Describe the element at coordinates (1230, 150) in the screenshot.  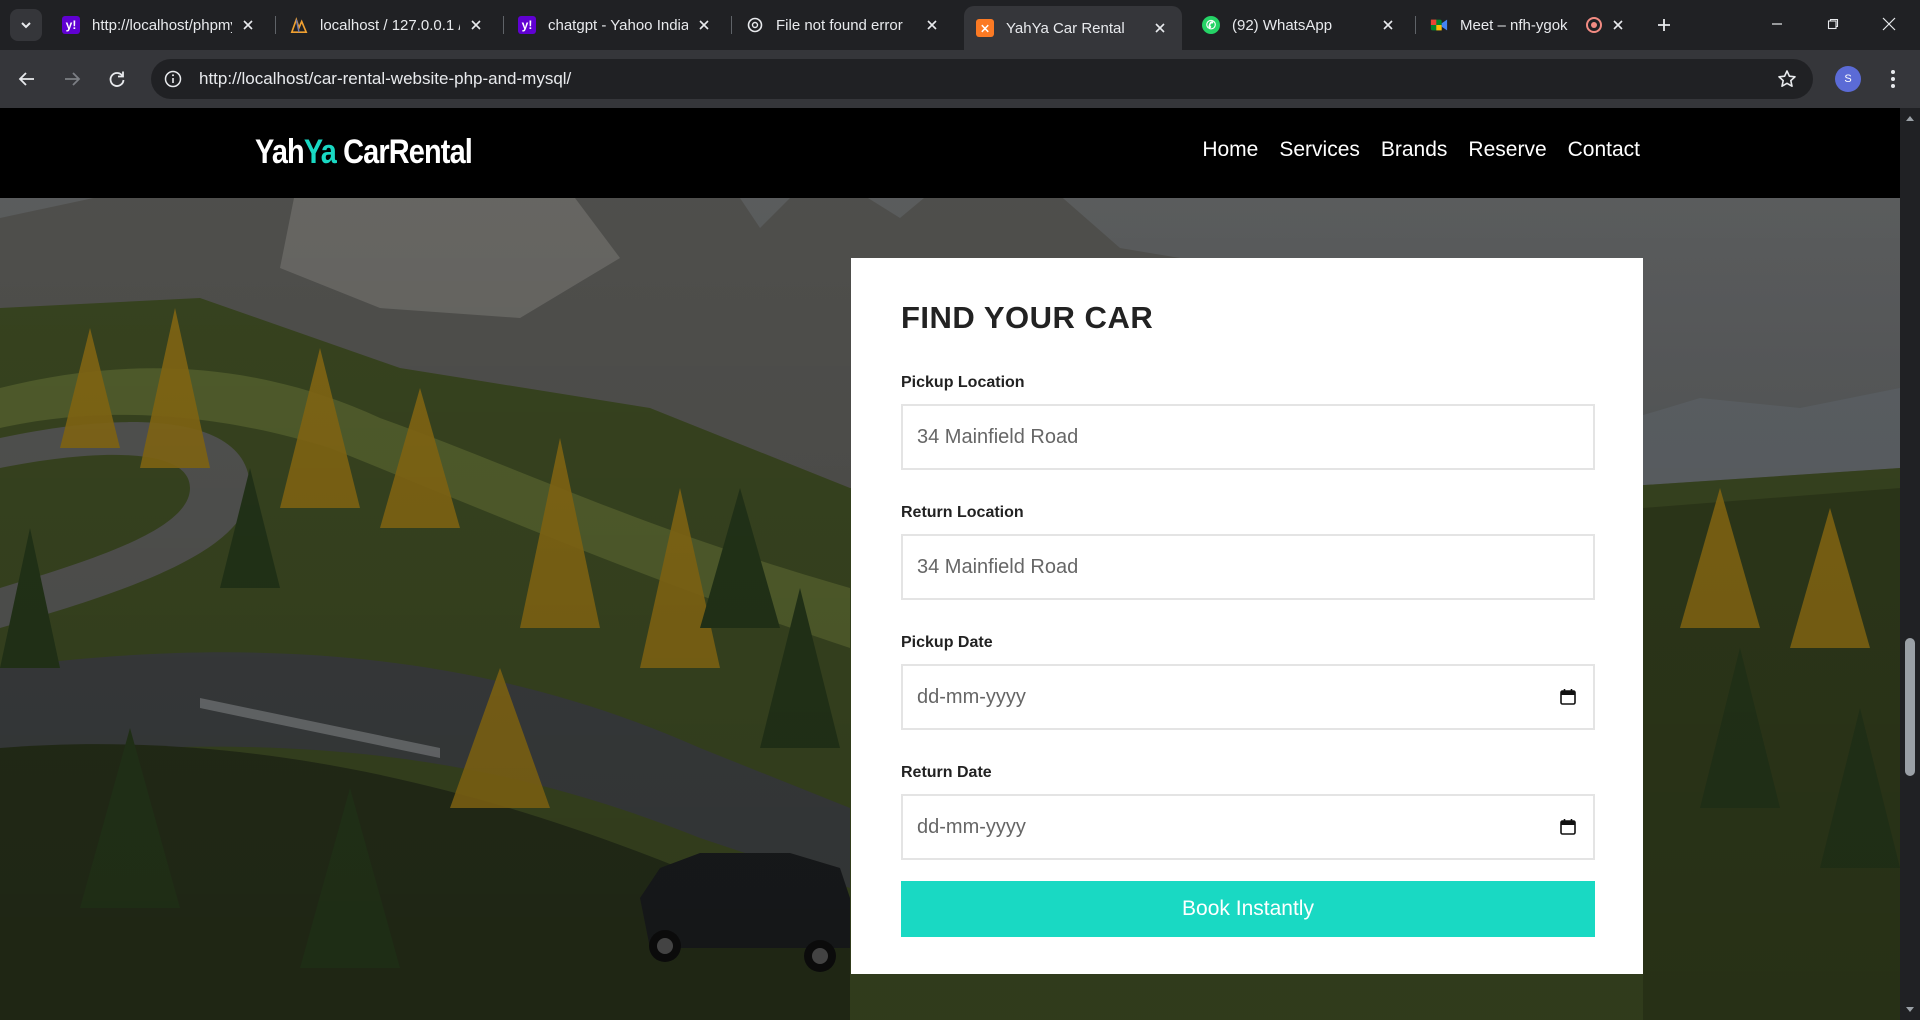
I see `nav-link-home: Home` at that location.